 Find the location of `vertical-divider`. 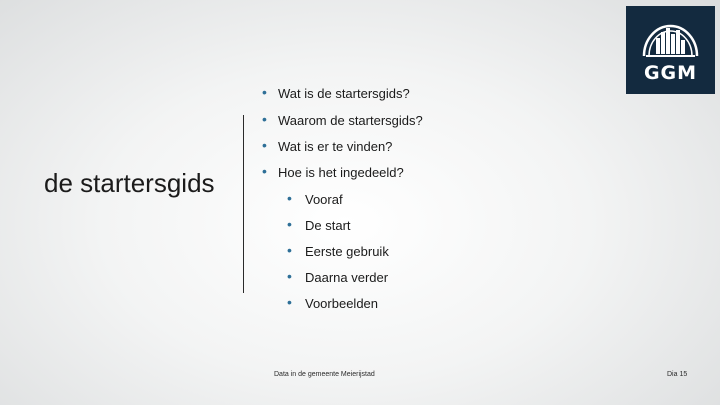

vertical-divider is located at coordinates (243, 204).